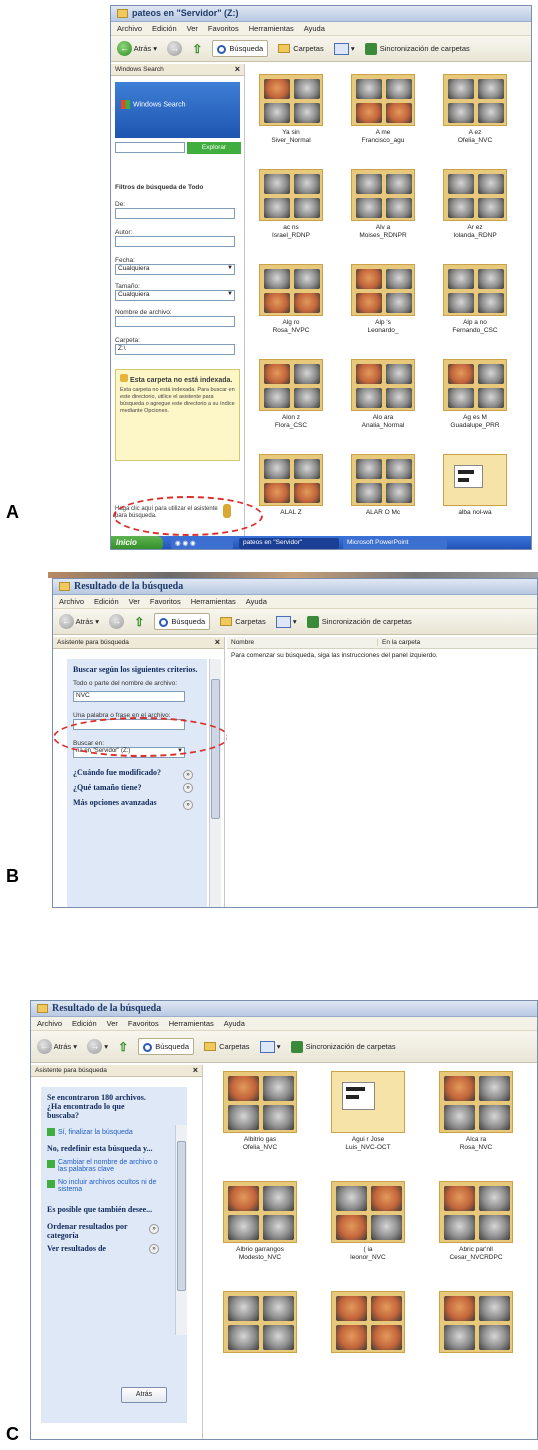  I want to click on folder-thumbnail: Alp 's Leonardo_, so click(383, 305).